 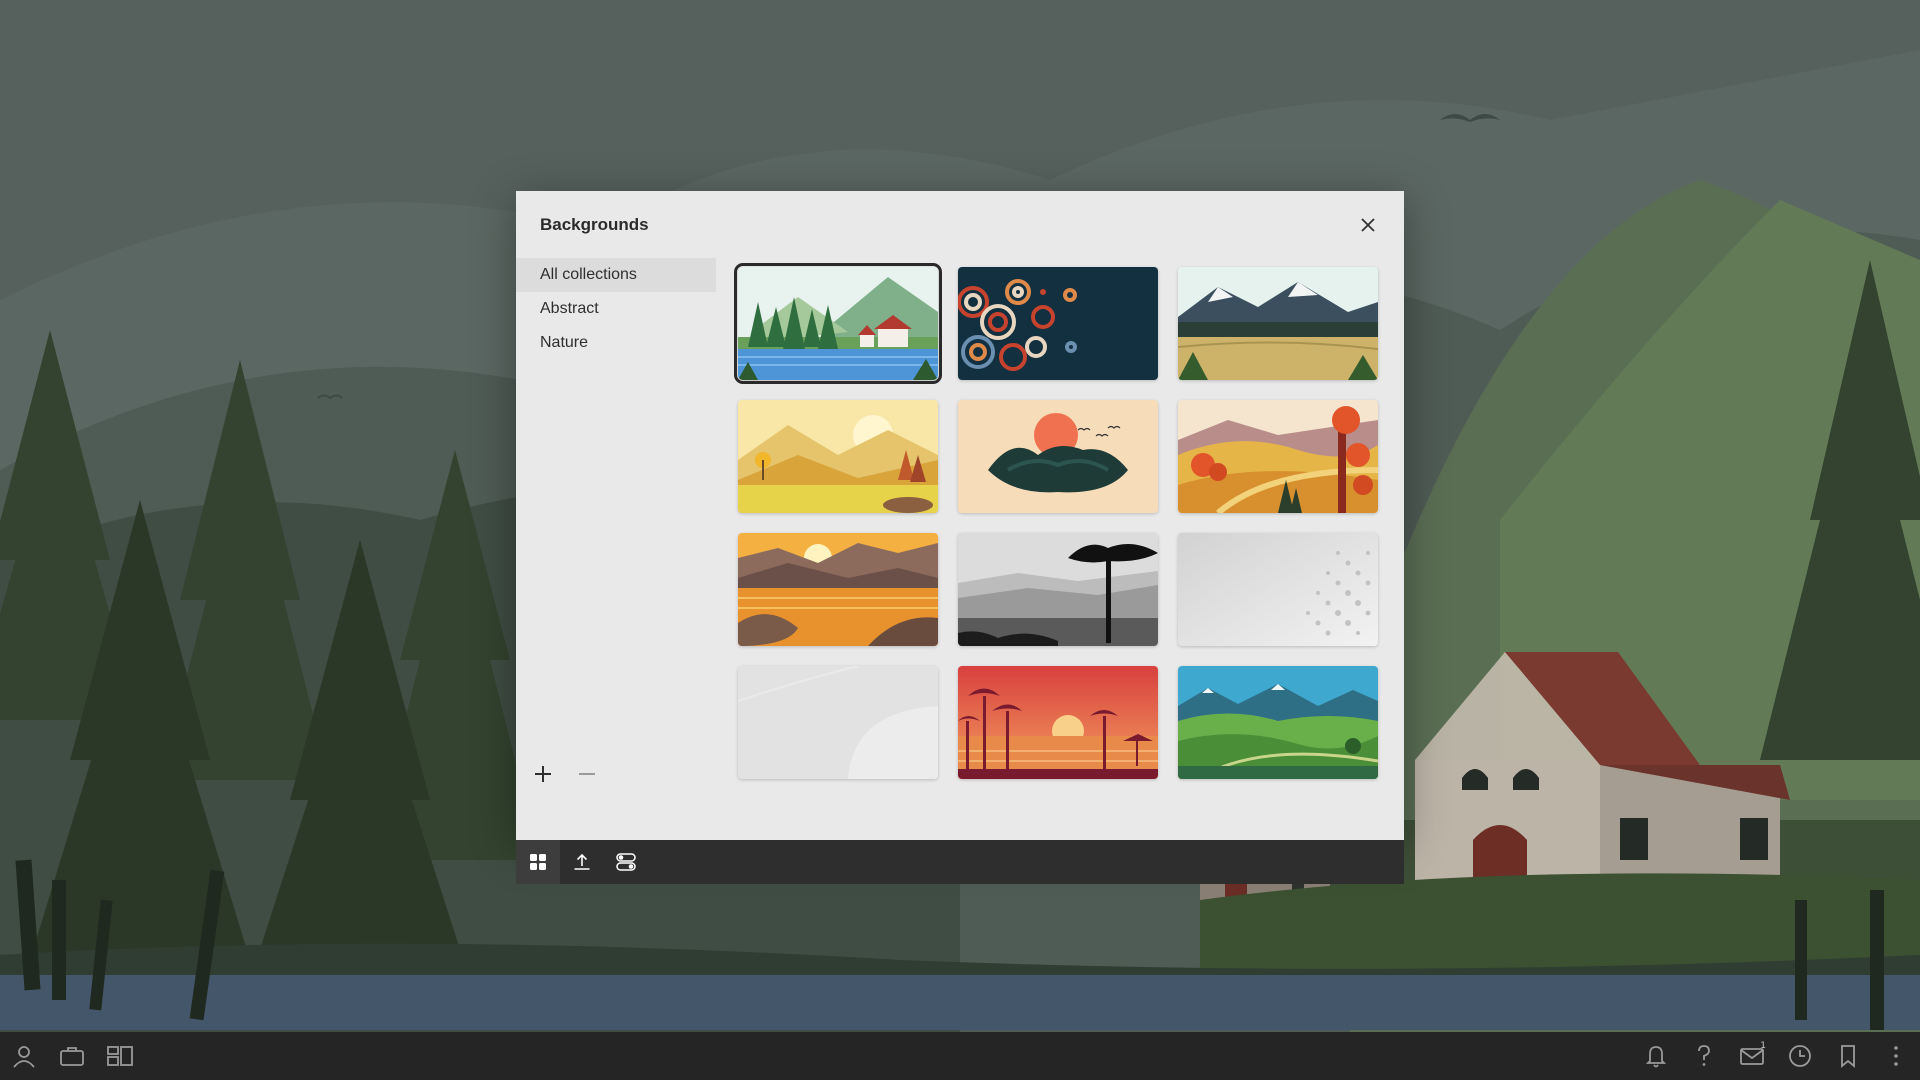 I want to click on green-valley-mountains-image, so click(x=1278, y=722).